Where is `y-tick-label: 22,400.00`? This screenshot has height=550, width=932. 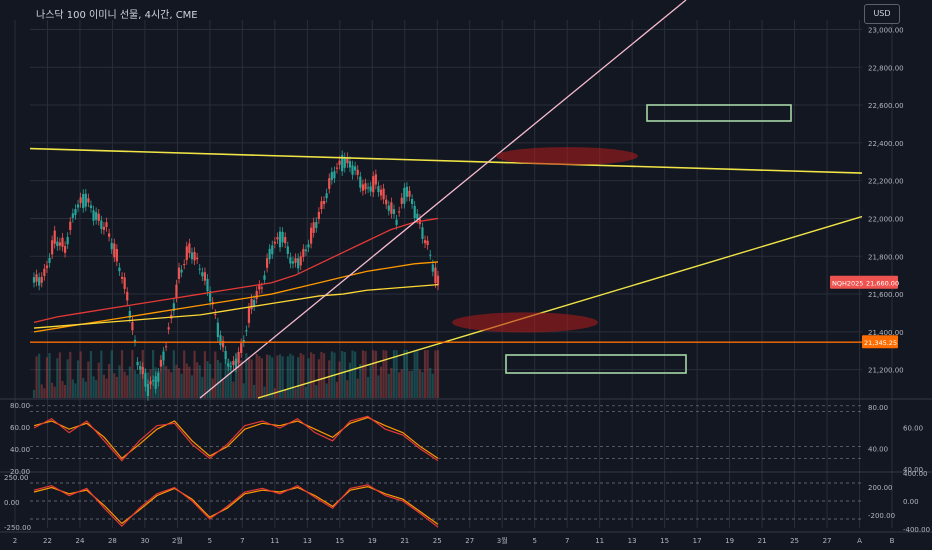
y-tick-label: 22,400.00 is located at coordinates (886, 144).